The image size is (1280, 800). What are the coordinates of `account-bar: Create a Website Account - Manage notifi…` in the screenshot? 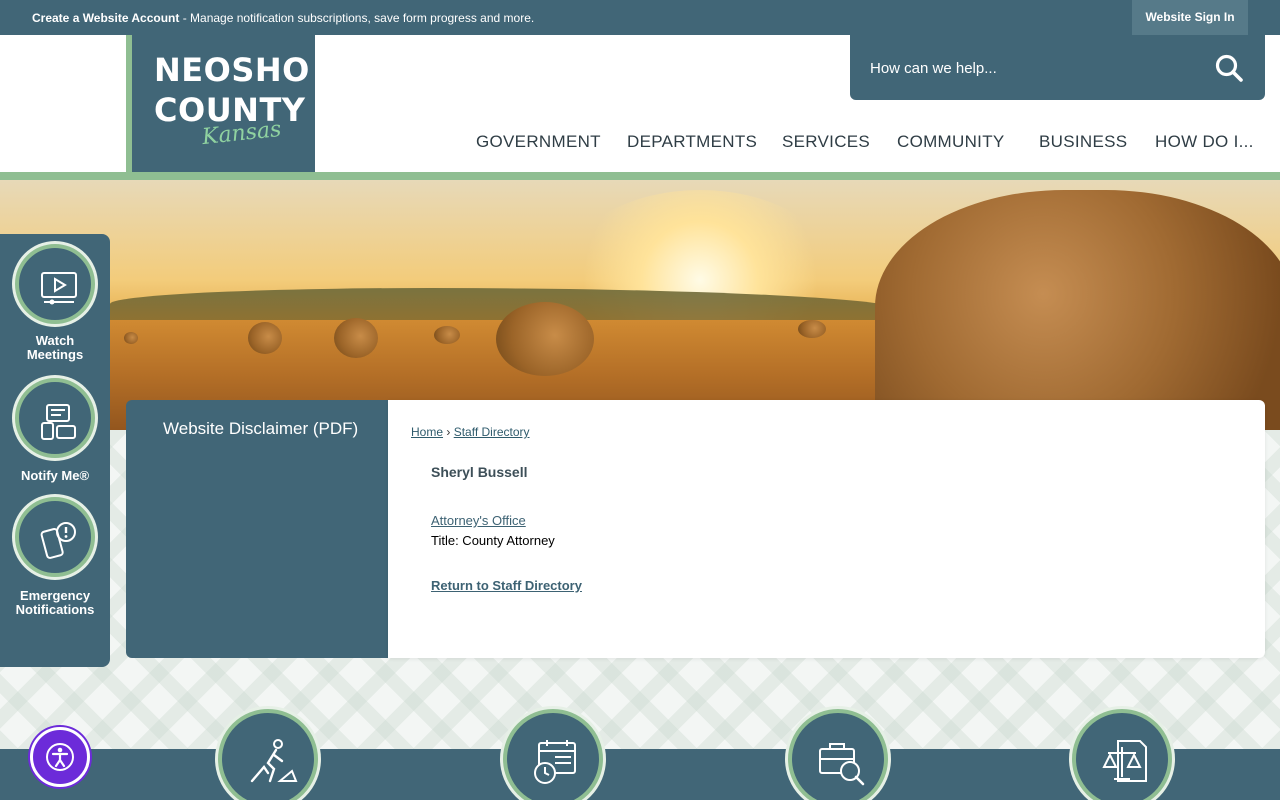 It's located at (640, 17).